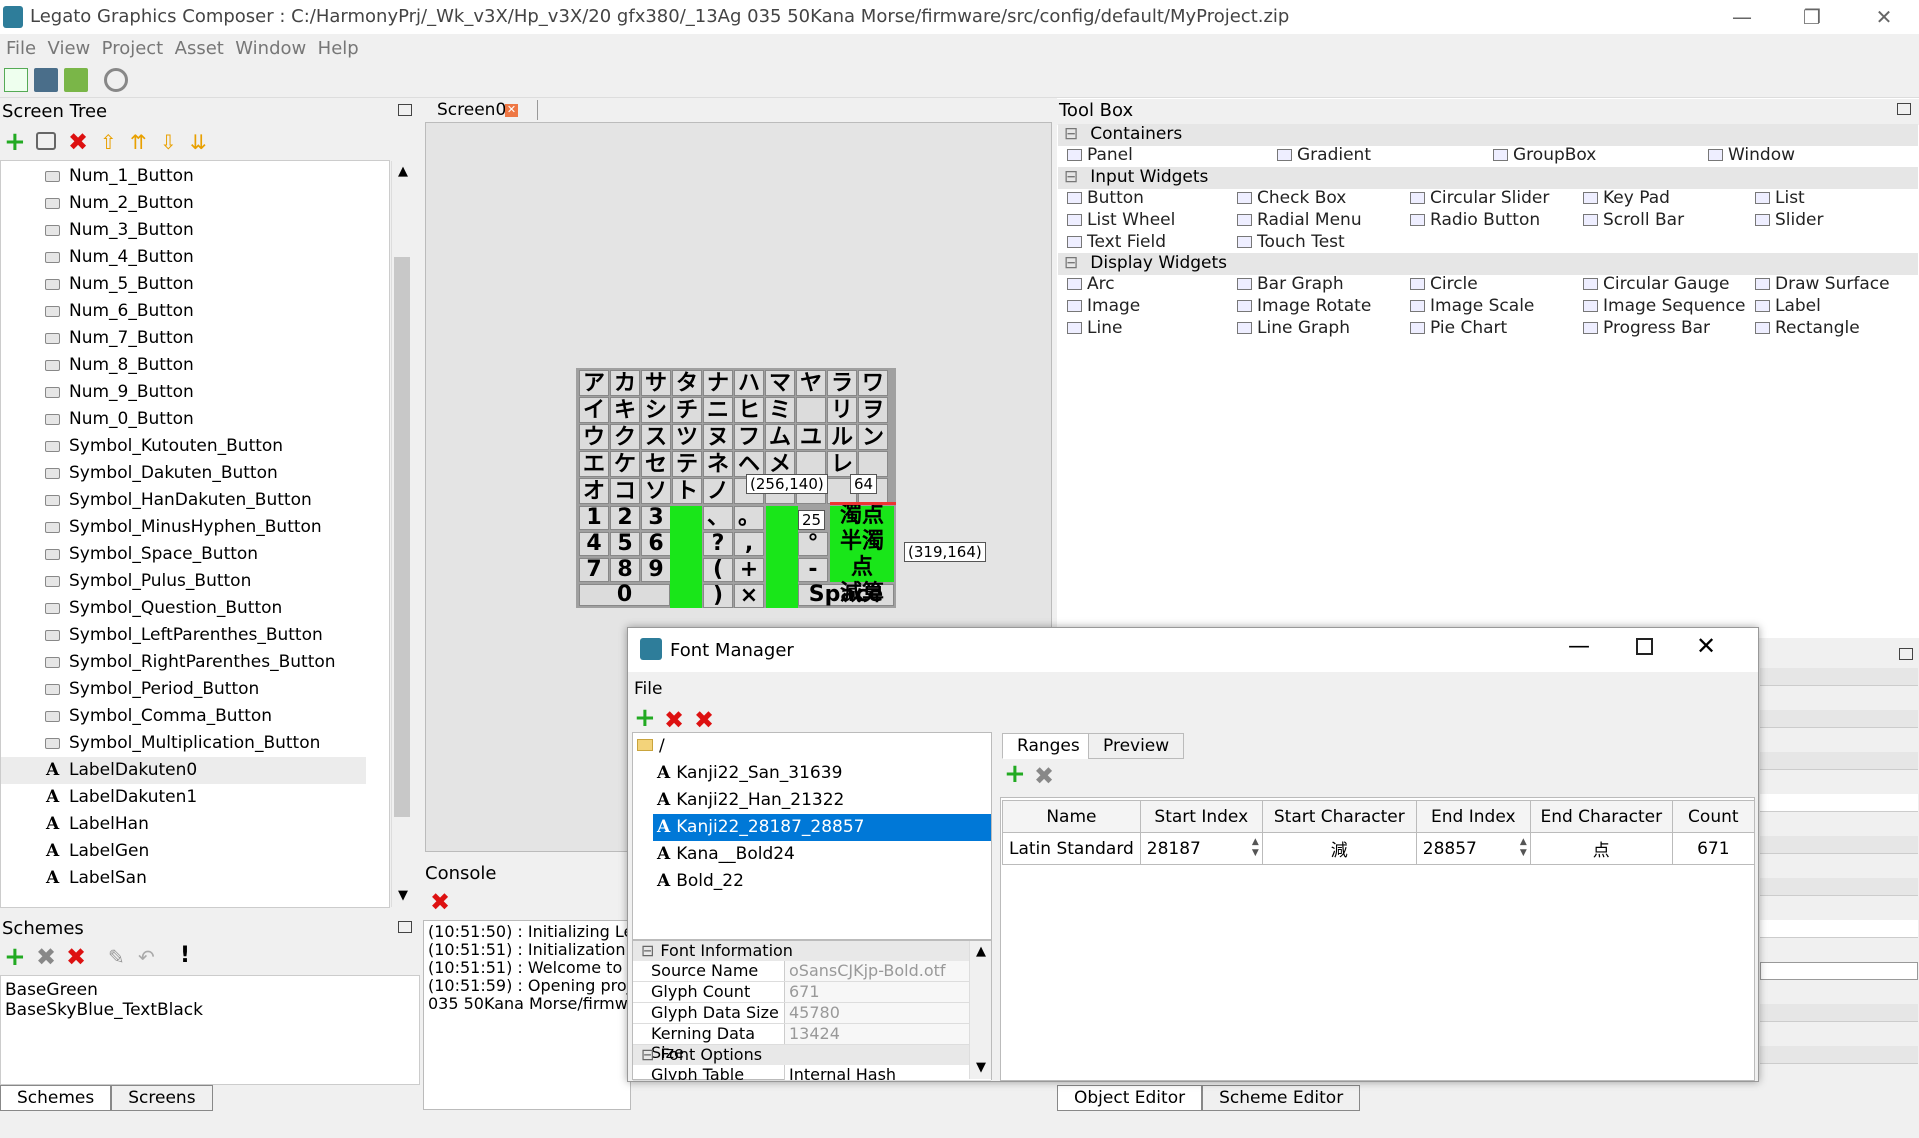  What do you see at coordinates (718, 518) in the screenshot?
I see `symbol-key: 、` at bounding box center [718, 518].